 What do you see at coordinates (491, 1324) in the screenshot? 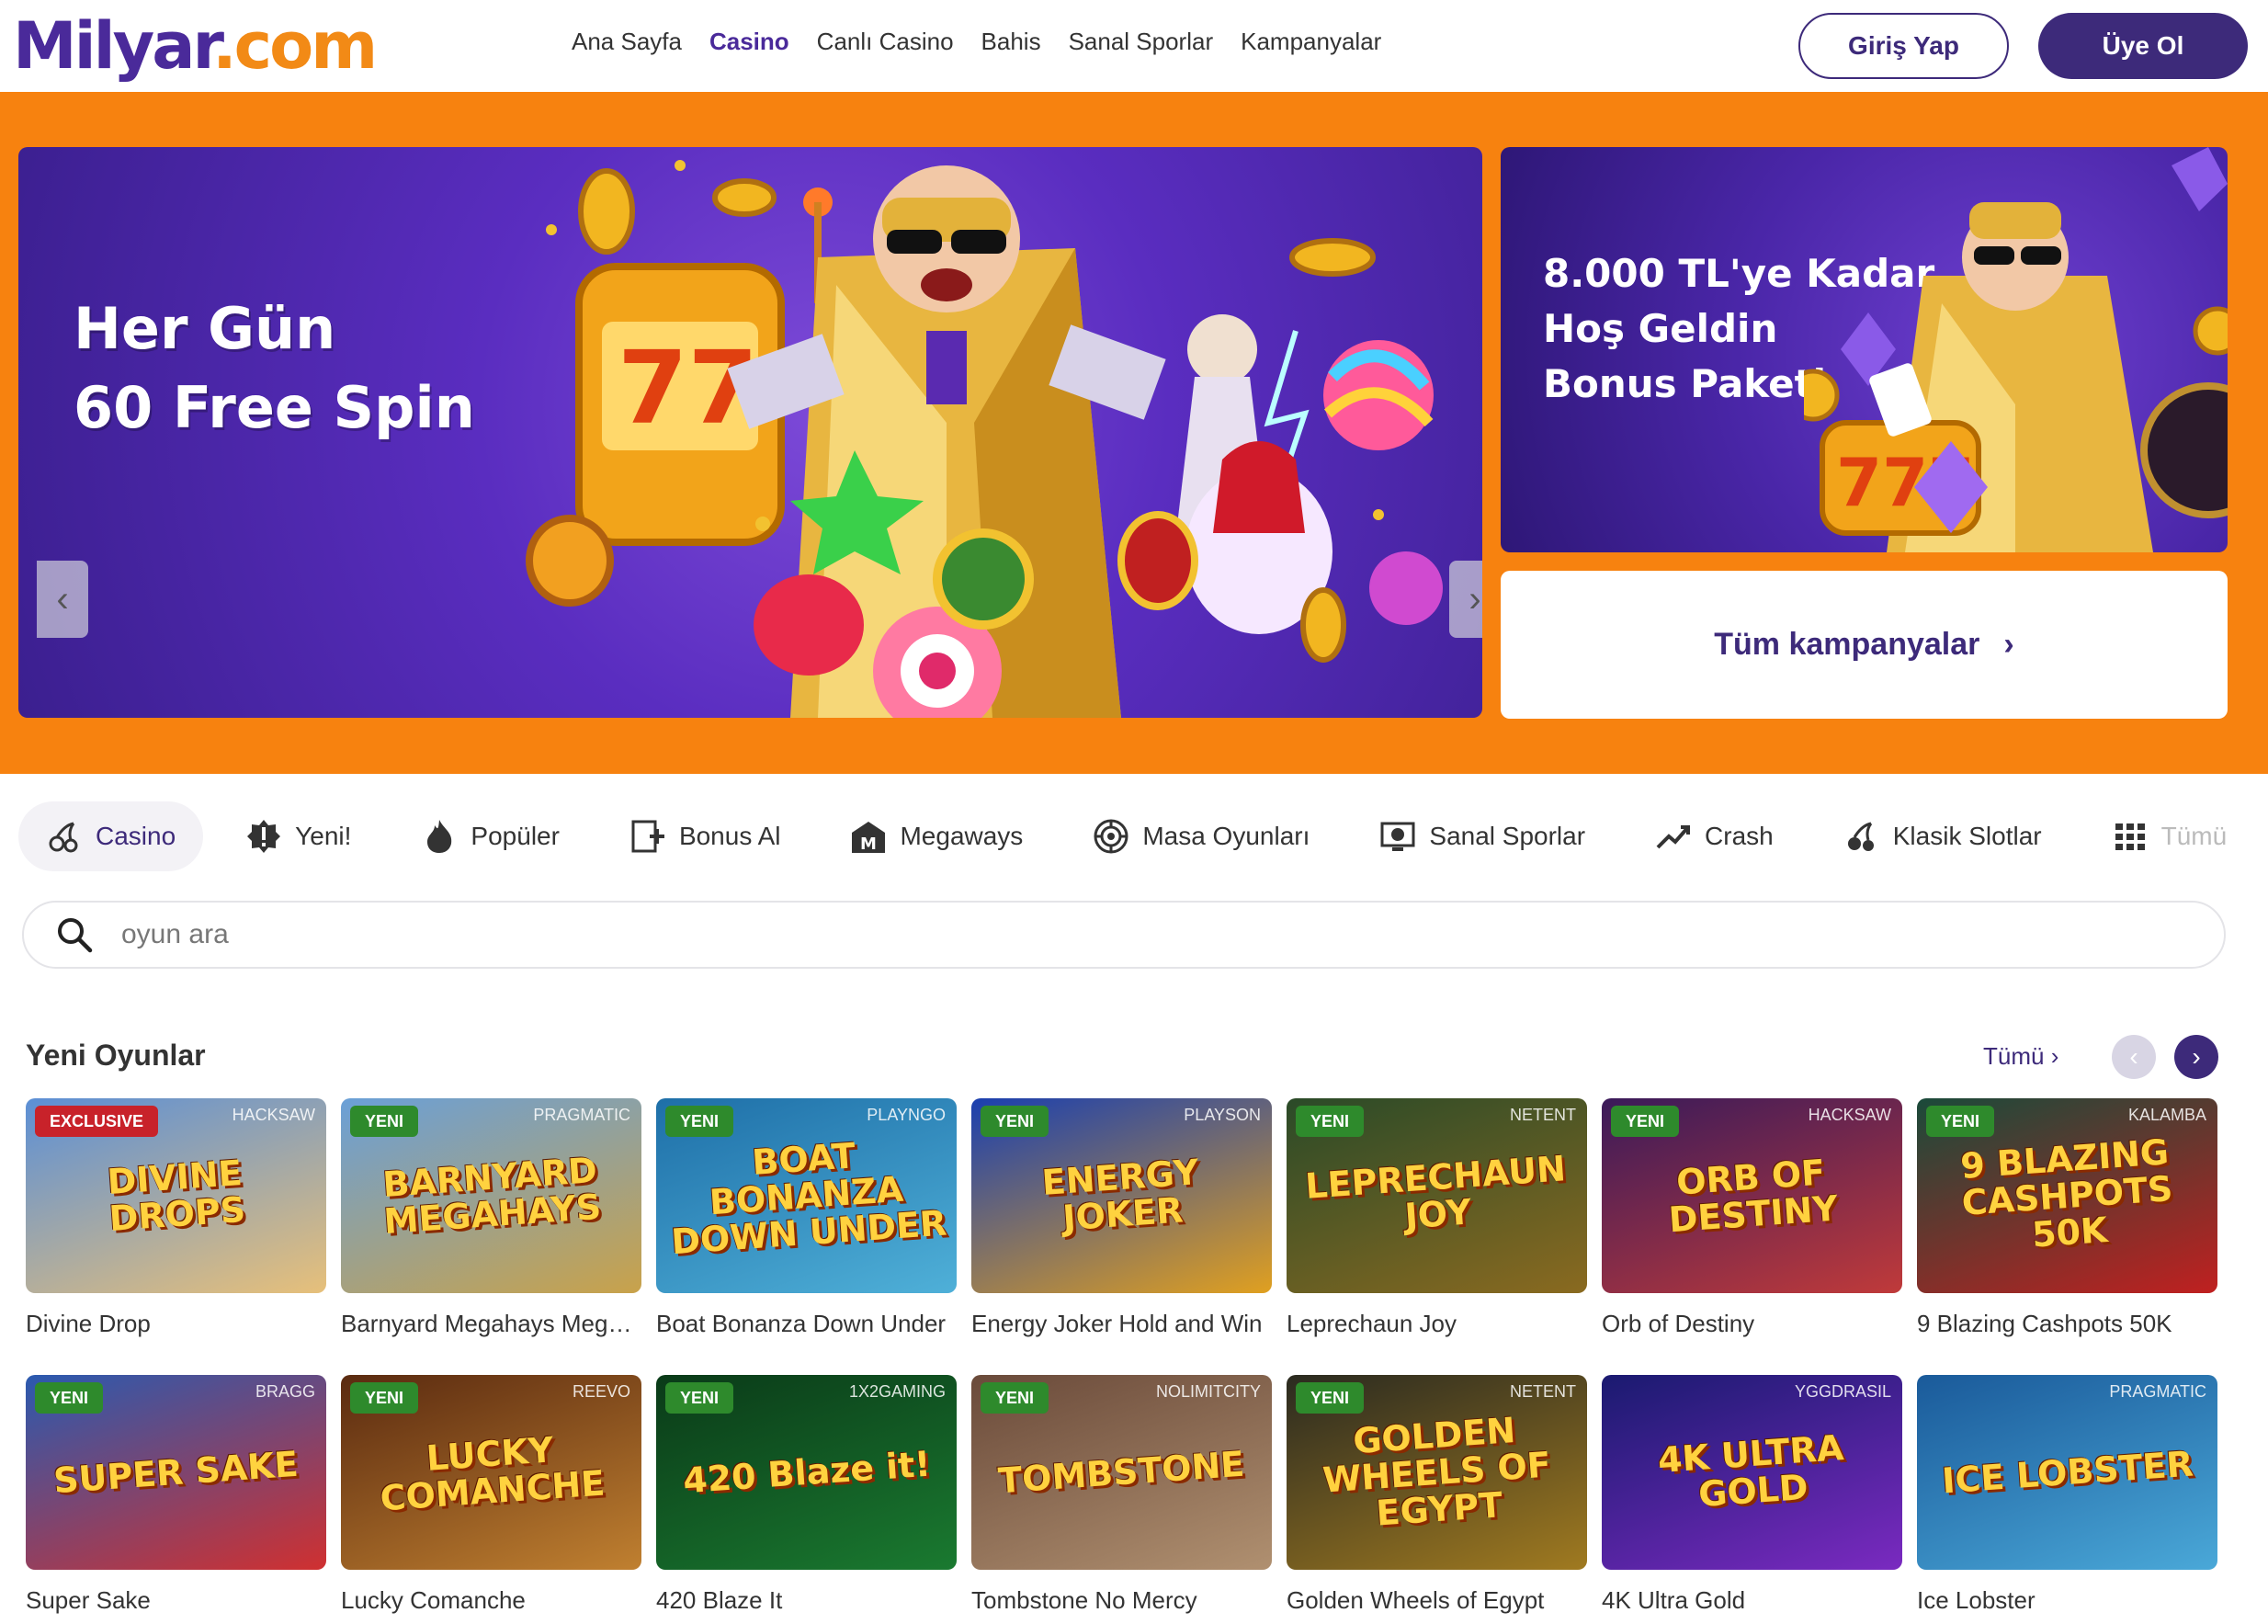
I see `game-name: Barnyard Megahays Megaways` at bounding box center [491, 1324].